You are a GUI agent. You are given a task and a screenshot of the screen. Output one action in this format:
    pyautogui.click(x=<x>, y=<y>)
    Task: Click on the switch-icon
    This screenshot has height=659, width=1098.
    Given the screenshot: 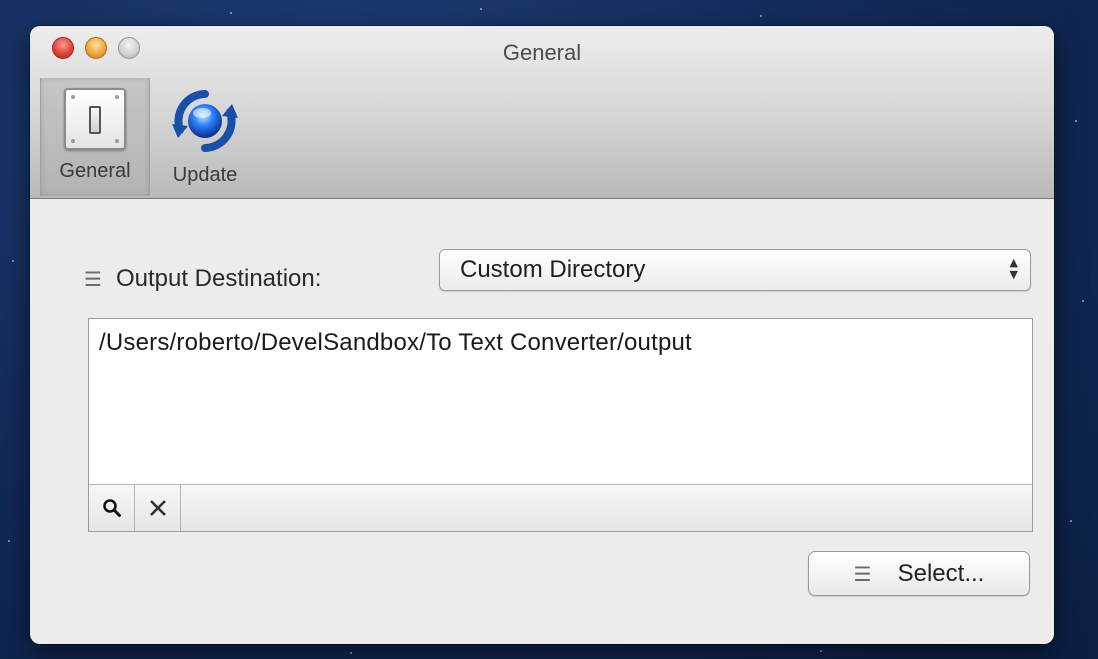 What is the action you would take?
    pyautogui.click(x=95, y=119)
    